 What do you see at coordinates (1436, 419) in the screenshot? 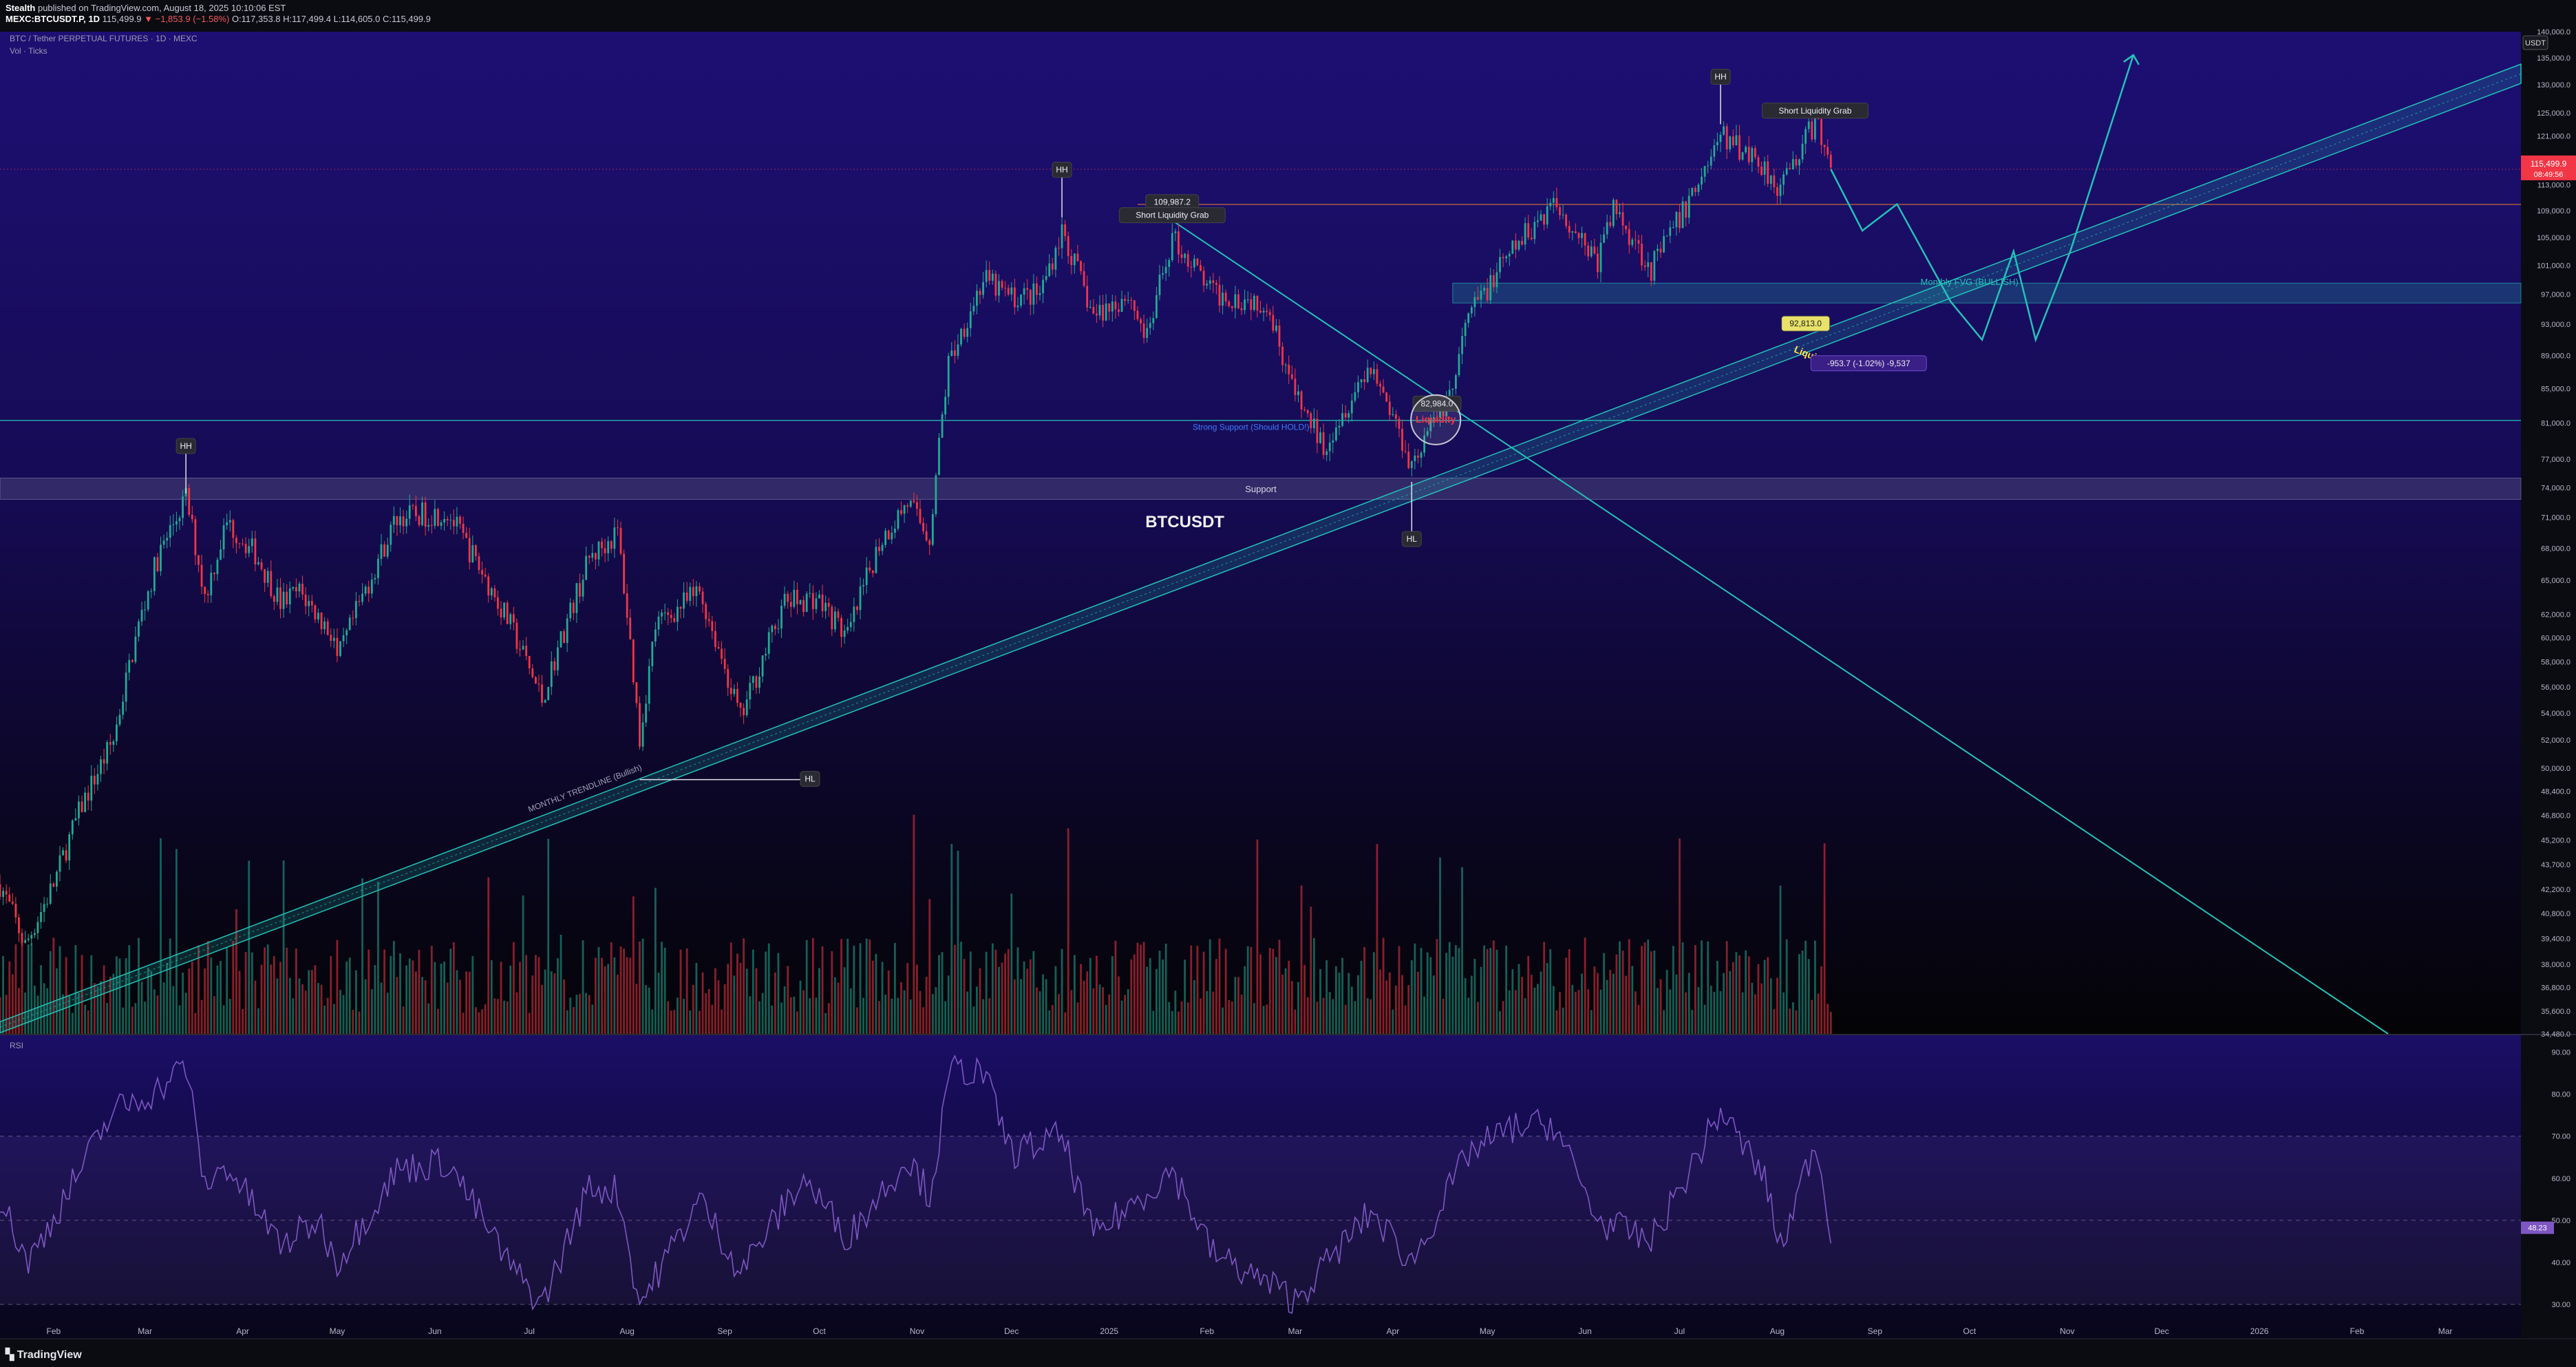
I see `liquidity-label: Liquidity` at bounding box center [1436, 419].